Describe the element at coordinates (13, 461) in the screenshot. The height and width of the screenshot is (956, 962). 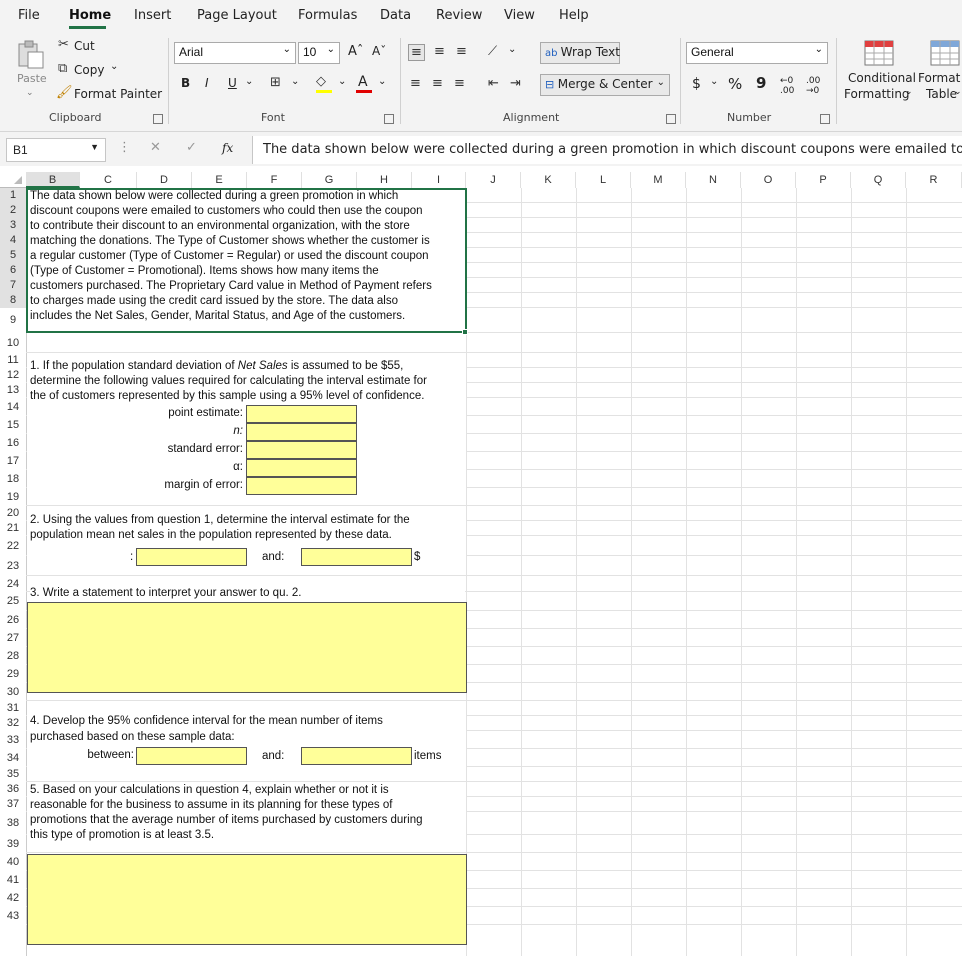
I see `row-header-17: 17` at that location.